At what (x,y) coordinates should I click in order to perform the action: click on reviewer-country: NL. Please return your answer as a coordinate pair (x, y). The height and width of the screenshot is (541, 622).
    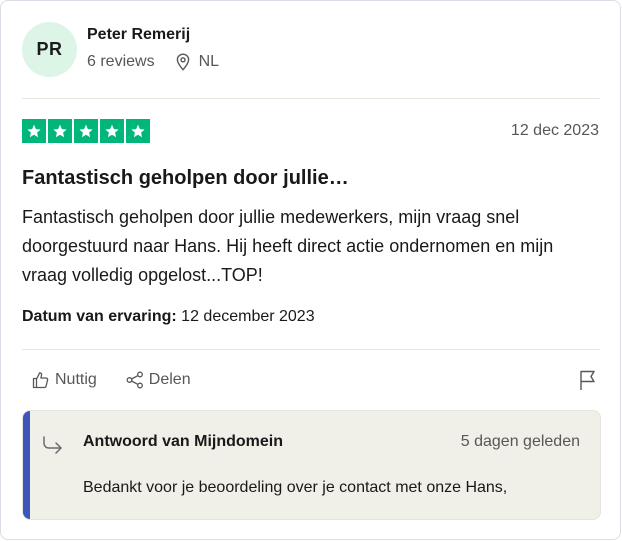
    Looking at the image, I should click on (209, 61).